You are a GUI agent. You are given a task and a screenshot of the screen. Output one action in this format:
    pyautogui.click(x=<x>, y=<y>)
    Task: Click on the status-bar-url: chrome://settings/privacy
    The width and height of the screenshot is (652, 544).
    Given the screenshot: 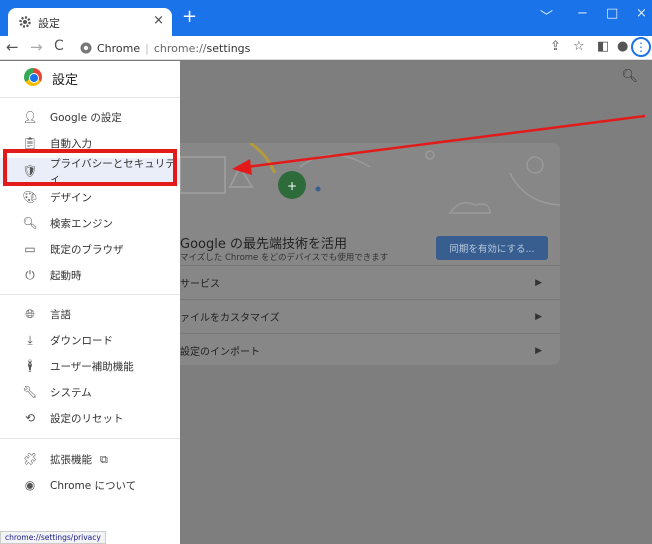 What is the action you would take?
    pyautogui.click(x=53, y=537)
    